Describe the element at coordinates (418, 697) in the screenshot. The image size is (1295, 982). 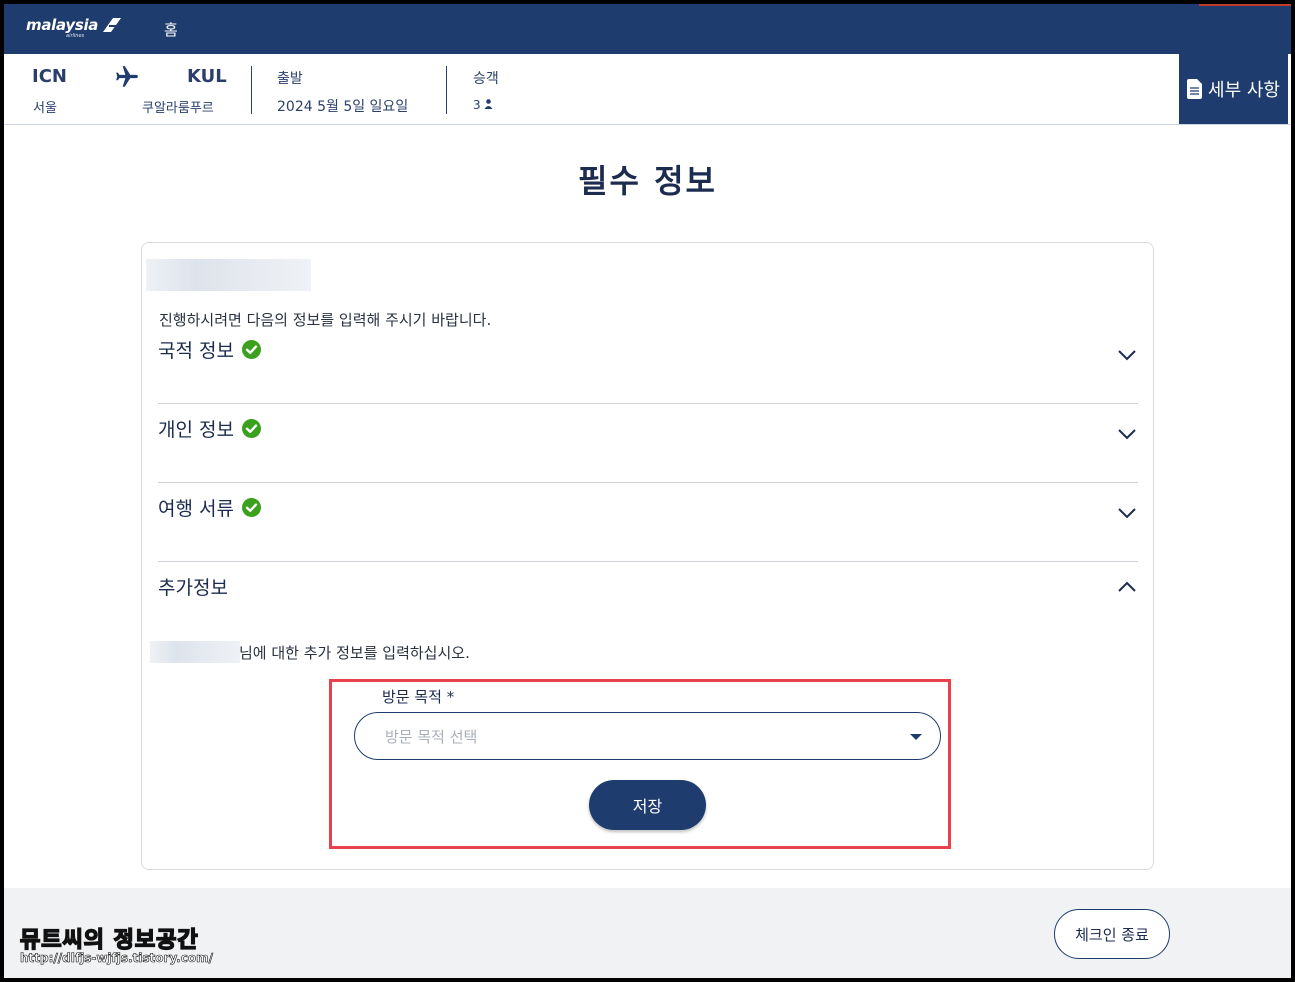
I see `visit-purpose-label: 방문 목적 *` at that location.